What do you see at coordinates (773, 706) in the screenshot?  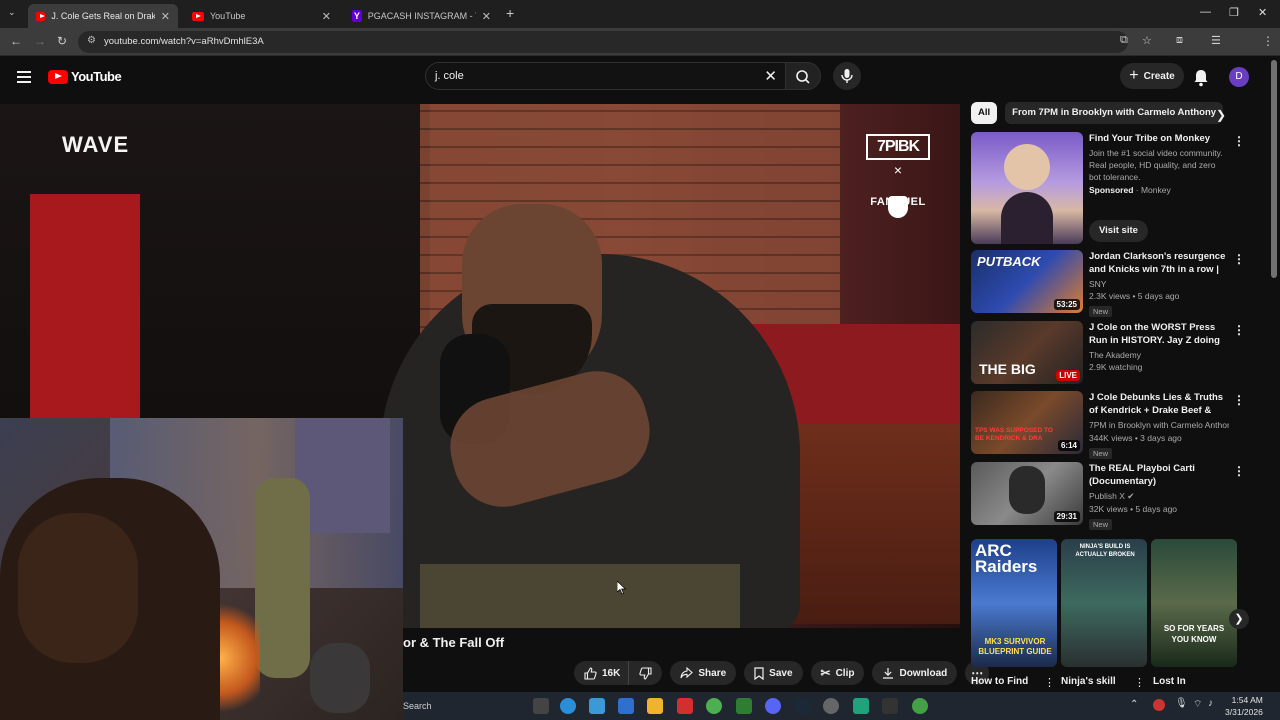 I see `discord-icon` at bounding box center [773, 706].